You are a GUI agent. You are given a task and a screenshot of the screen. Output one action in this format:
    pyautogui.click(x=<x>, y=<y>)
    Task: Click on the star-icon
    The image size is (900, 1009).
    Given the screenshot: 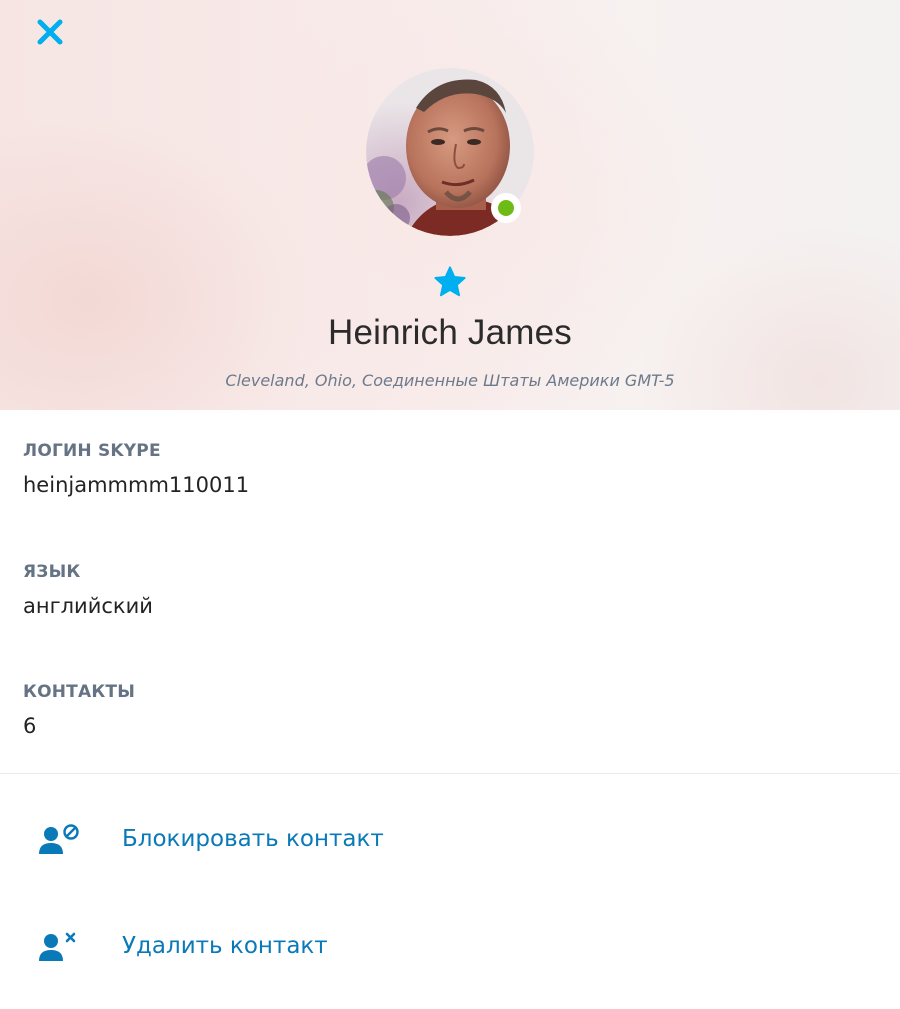 What is the action you would take?
    pyautogui.click(x=450, y=281)
    